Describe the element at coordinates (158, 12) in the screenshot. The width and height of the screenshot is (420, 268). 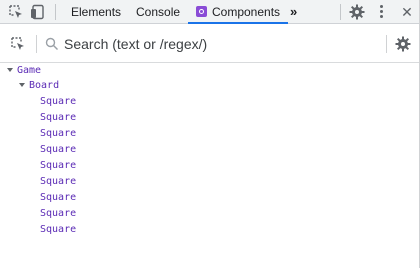
I see `tab-console: Console` at that location.